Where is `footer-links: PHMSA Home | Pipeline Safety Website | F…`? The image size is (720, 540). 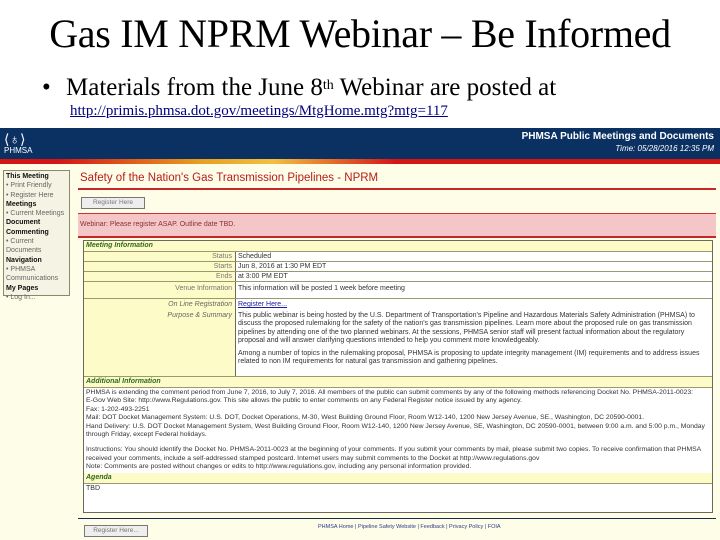 footer-links: PHMSA Home | Pipeline Safety Website | F… is located at coordinates (409, 527).